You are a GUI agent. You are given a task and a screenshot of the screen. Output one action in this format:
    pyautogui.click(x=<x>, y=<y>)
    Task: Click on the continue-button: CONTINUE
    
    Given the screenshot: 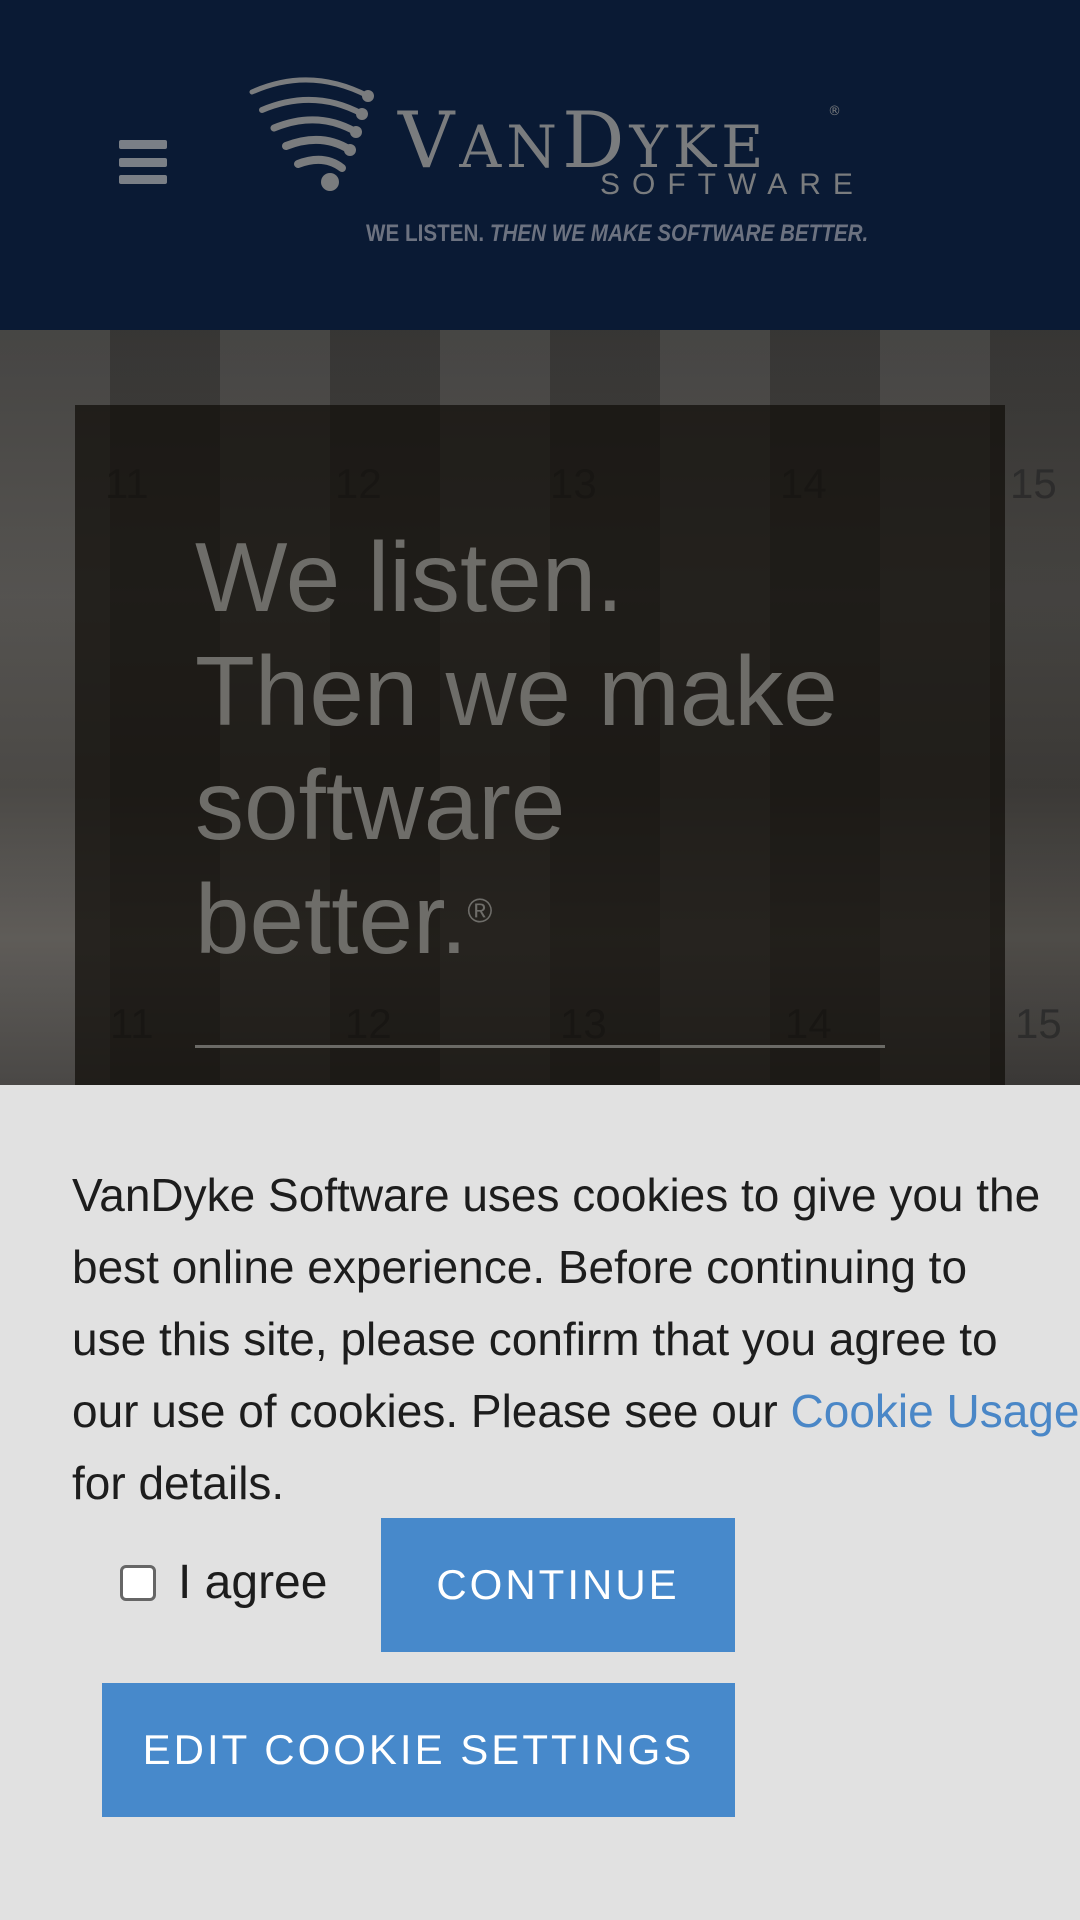 What is the action you would take?
    pyautogui.click(x=558, y=1585)
    